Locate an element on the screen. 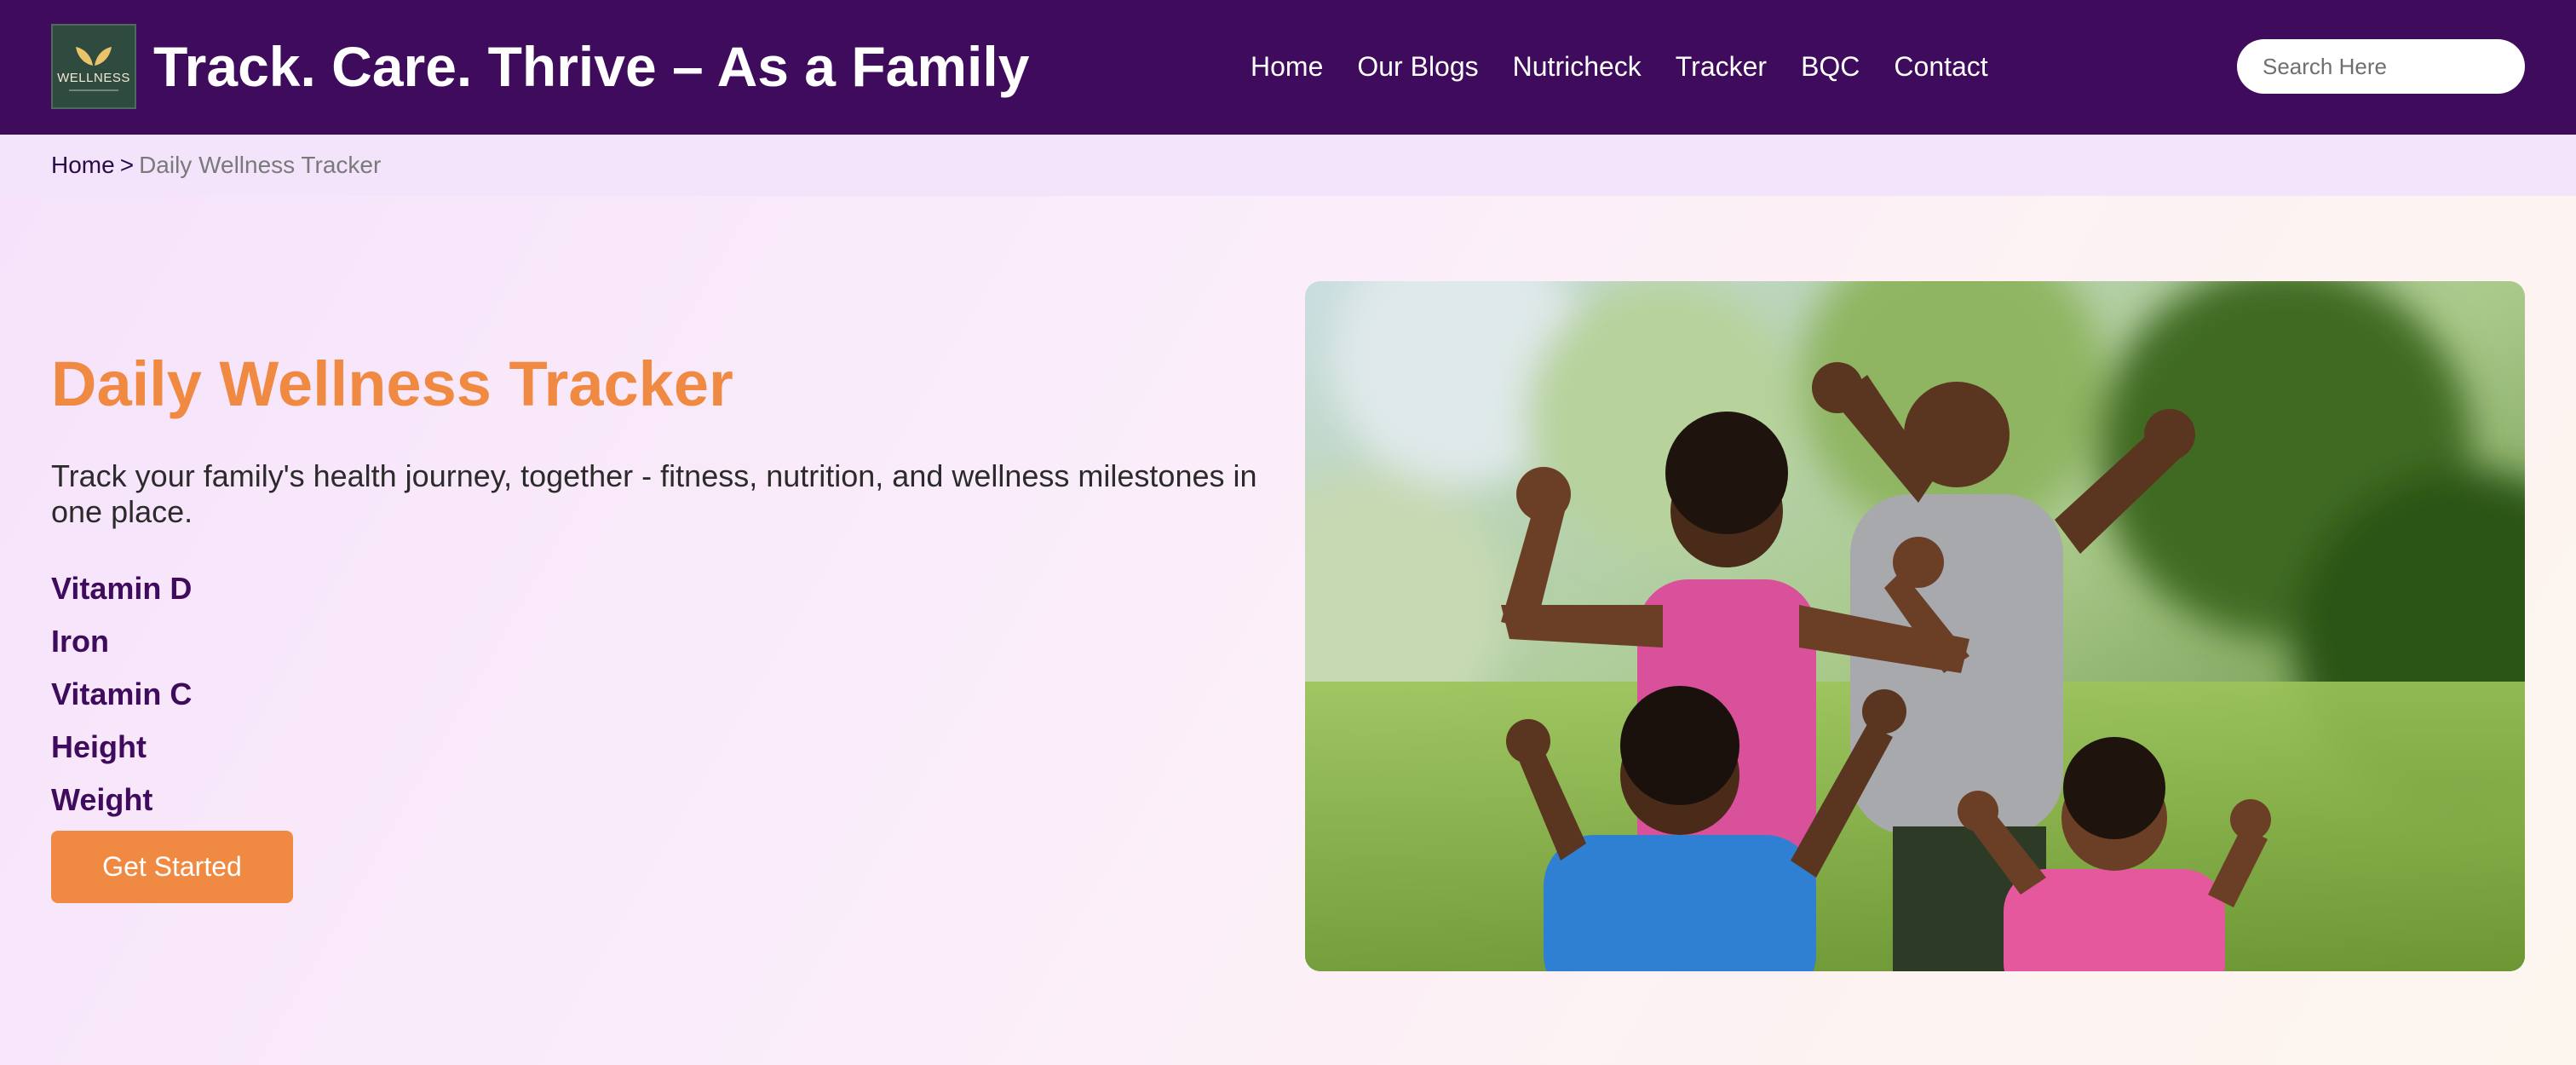 Image resolution: width=2576 pixels, height=1065 pixels. breadcrumb-bar: Home > Daily Wellness Tracker is located at coordinates (1288, 166).